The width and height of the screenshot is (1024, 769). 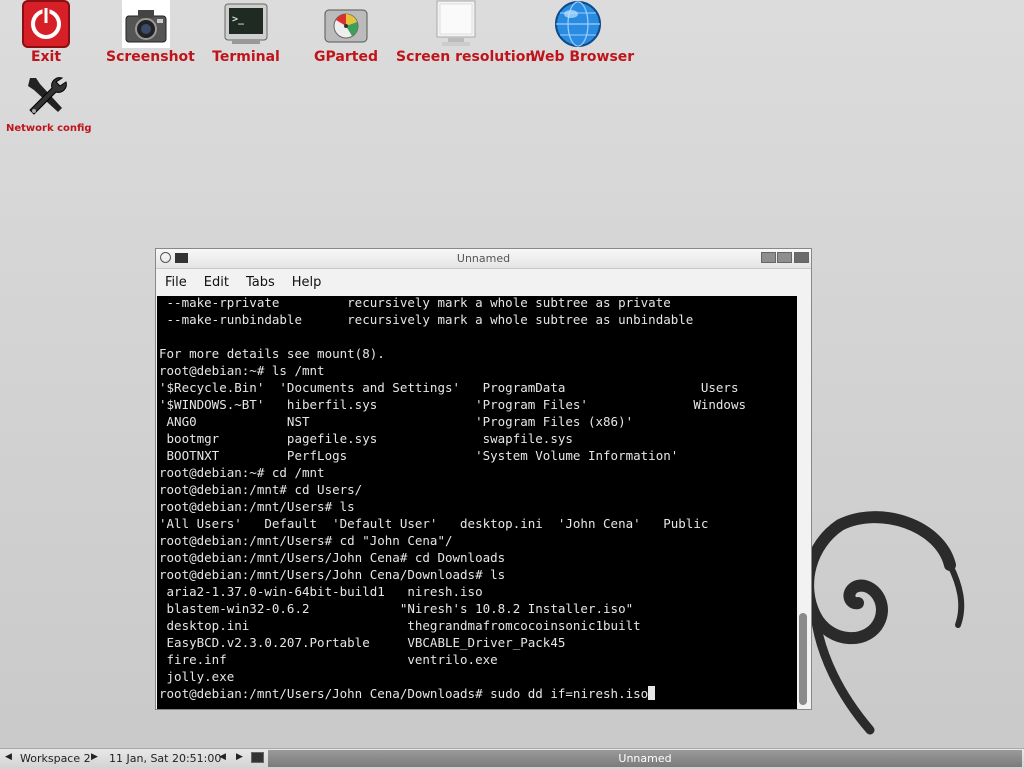 What do you see at coordinates (582, 57) in the screenshot?
I see `web-browser-label: Web Browser` at bounding box center [582, 57].